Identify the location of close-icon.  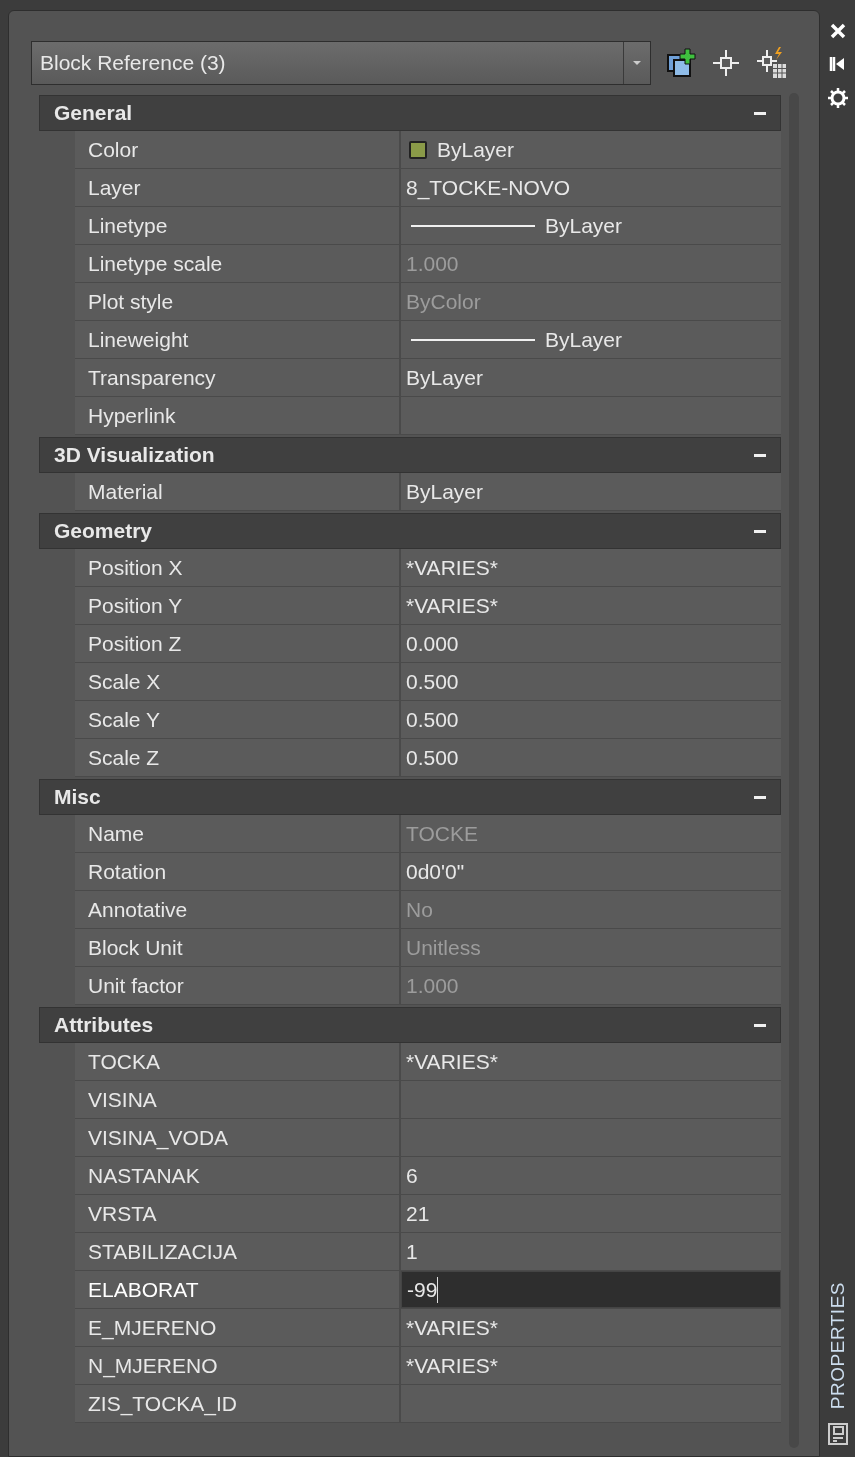
(837, 31).